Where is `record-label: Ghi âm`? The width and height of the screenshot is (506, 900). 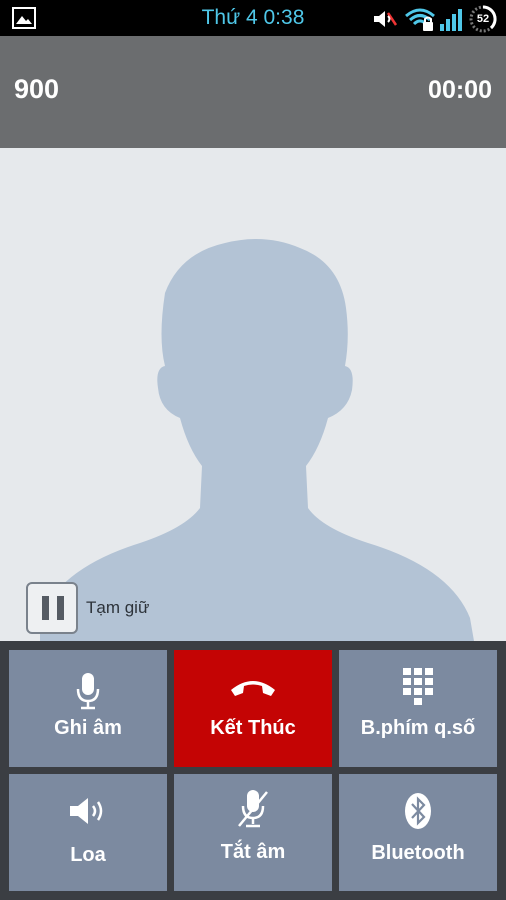 record-label: Ghi âm is located at coordinates (88, 728).